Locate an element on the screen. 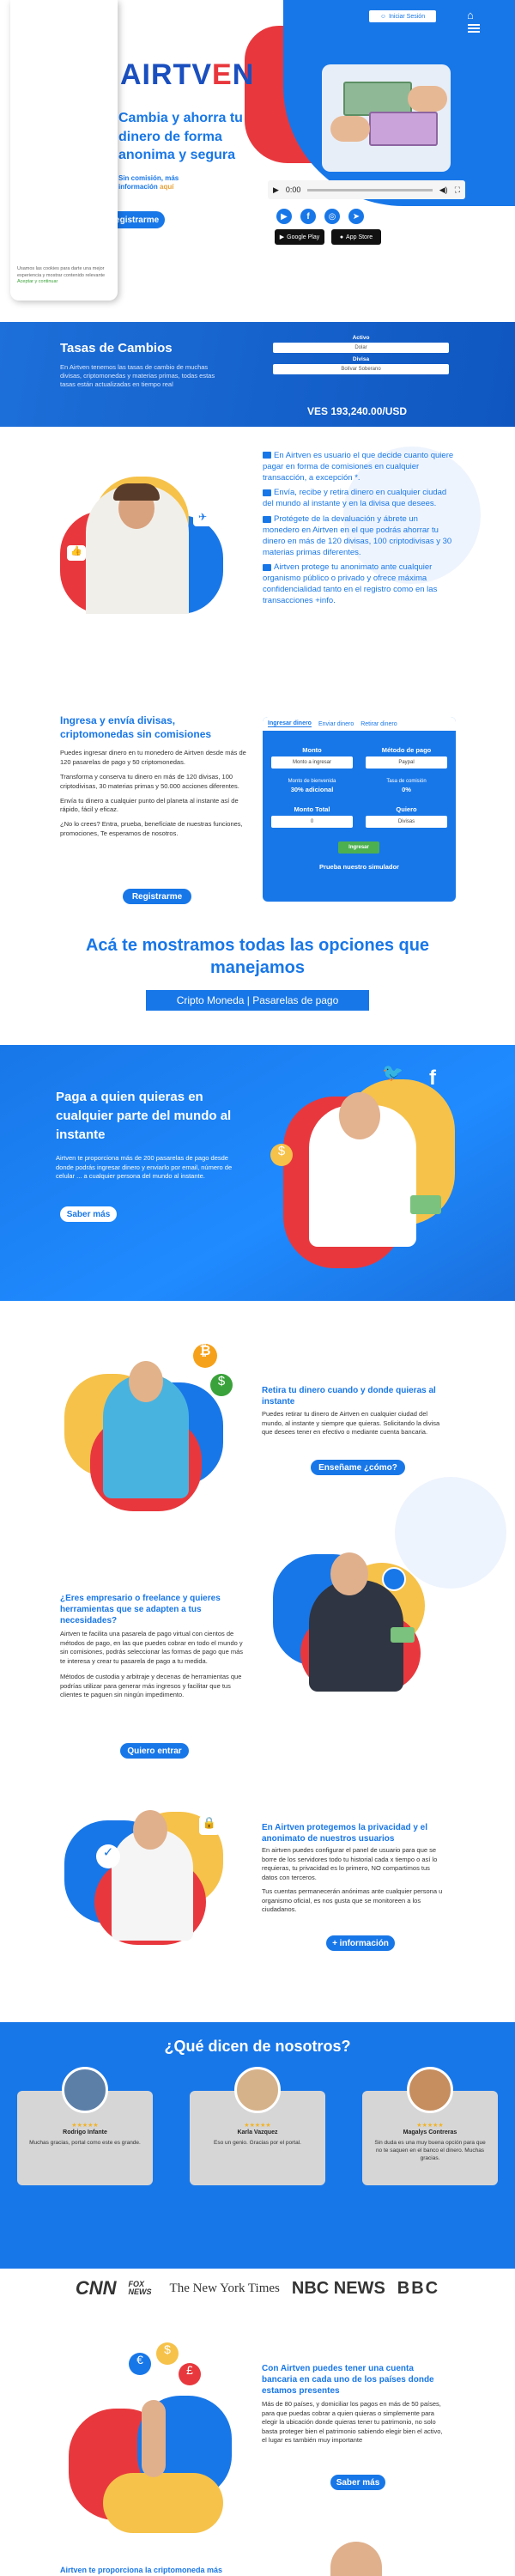 This screenshot has width=515, height=2576. video-controls: ▶ 0:00 ◀) ⛶ is located at coordinates (366, 190).